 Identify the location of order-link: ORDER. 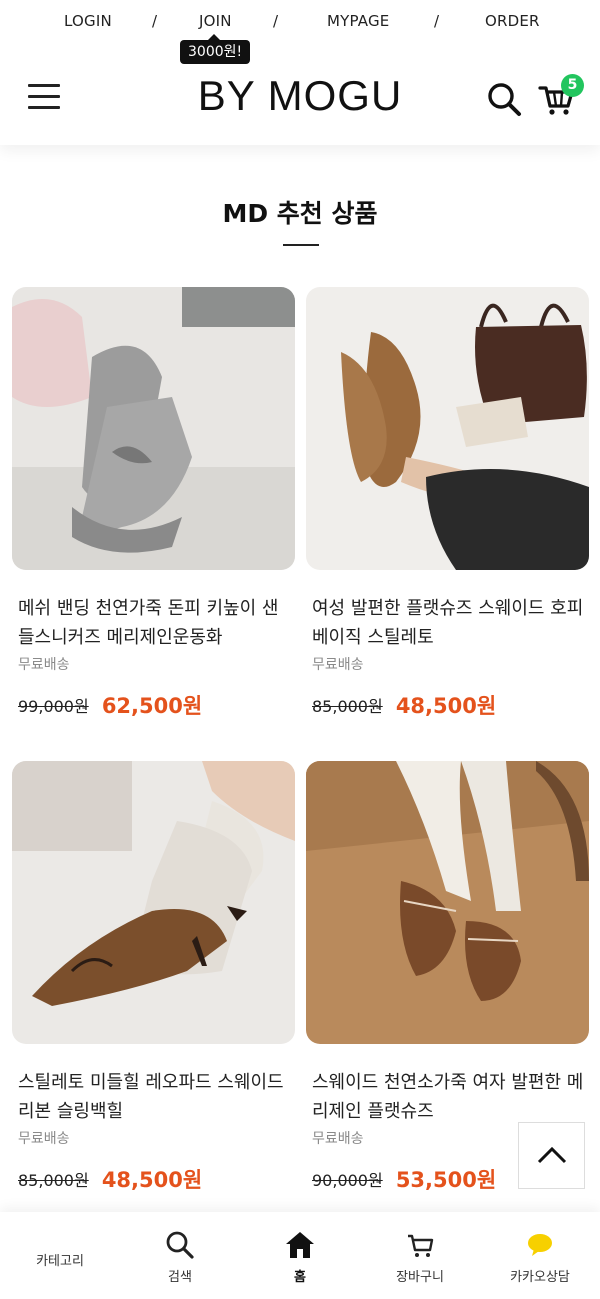
(512, 21).